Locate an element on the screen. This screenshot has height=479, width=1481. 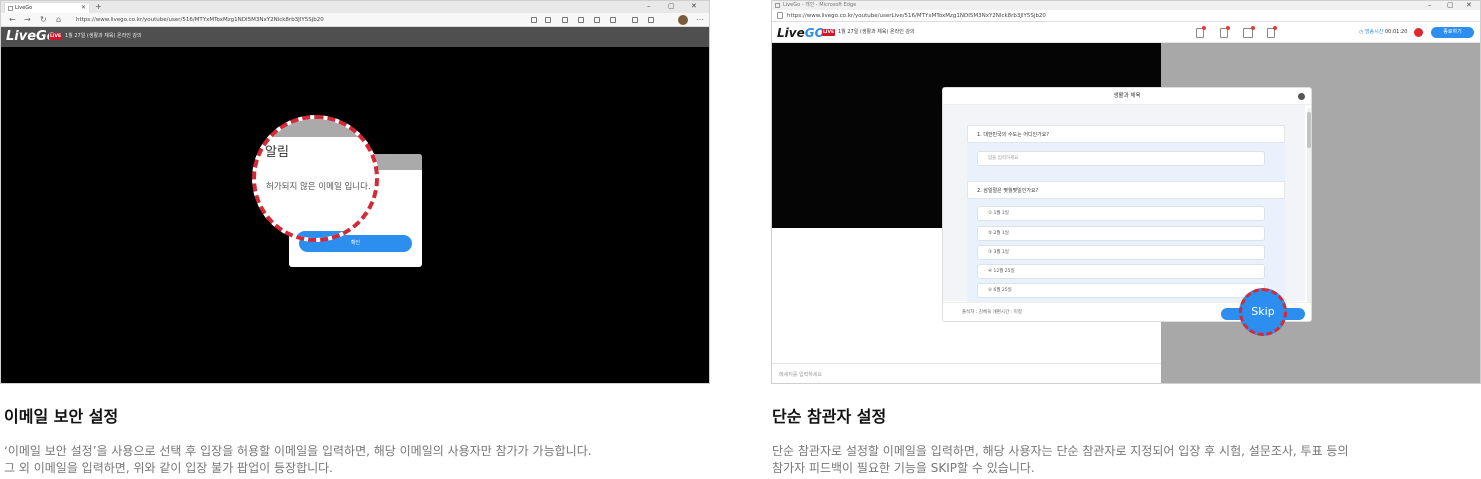
cast-icon is located at coordinates (581, 20).